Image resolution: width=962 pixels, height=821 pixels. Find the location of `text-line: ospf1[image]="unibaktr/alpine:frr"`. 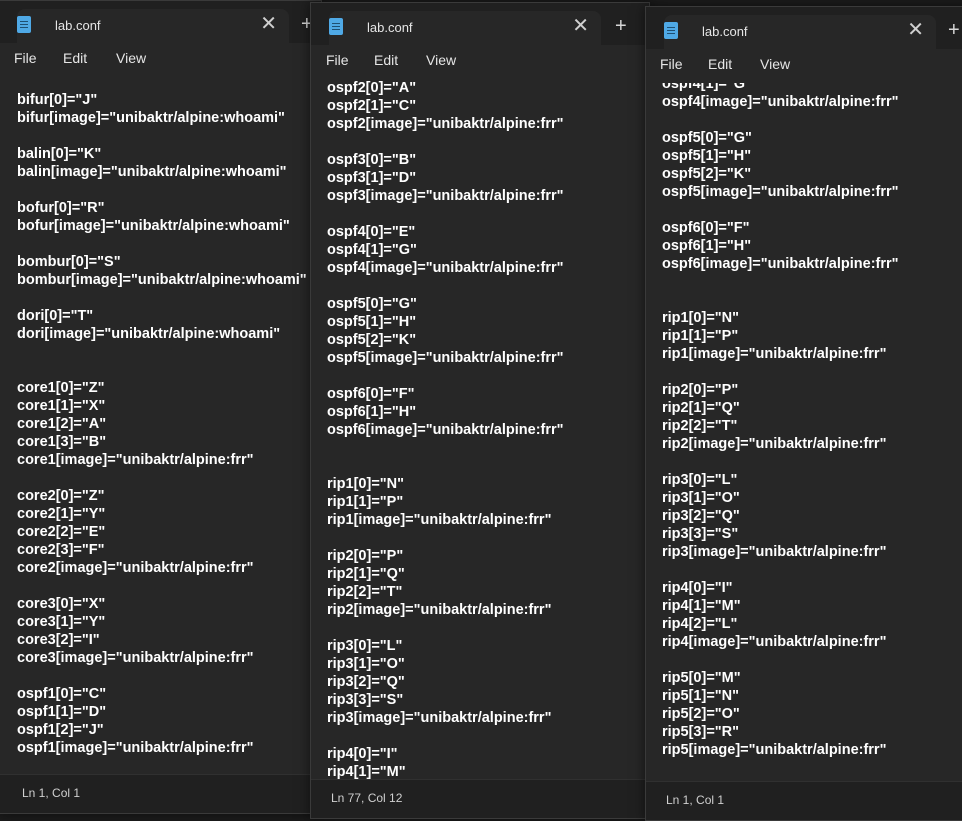

text-line: ospf1[image]="unibaktr/alpine:frr" is located at coordinates (135, 748).